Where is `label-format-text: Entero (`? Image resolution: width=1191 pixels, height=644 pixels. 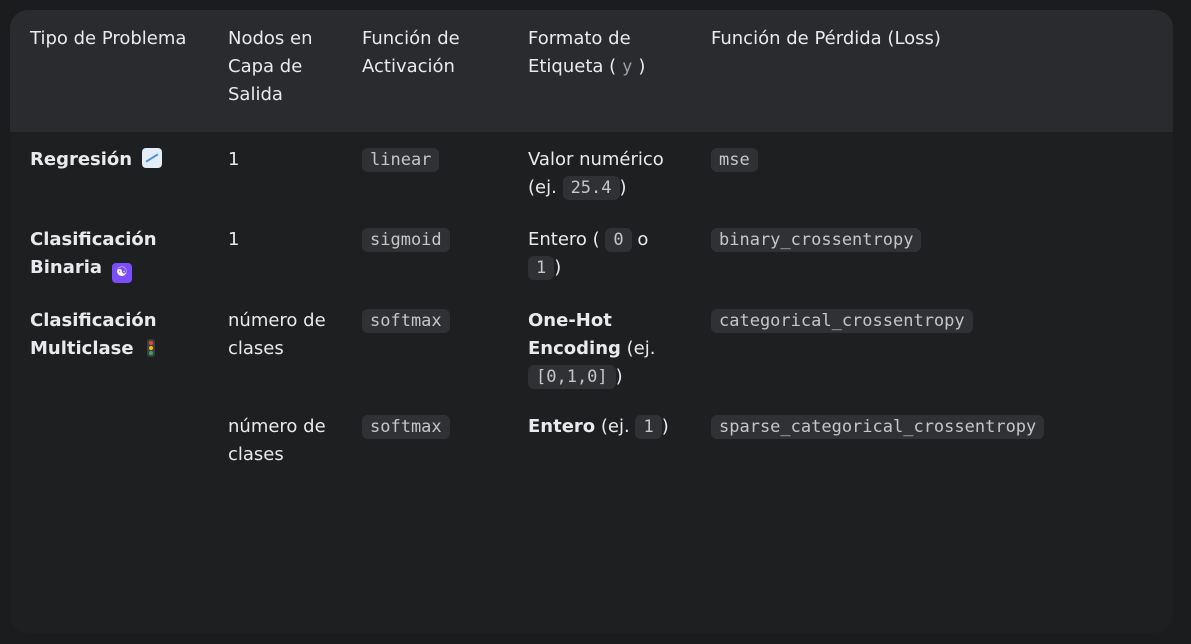
label-format-text: Entero ( is located at coordinates (564, 239).